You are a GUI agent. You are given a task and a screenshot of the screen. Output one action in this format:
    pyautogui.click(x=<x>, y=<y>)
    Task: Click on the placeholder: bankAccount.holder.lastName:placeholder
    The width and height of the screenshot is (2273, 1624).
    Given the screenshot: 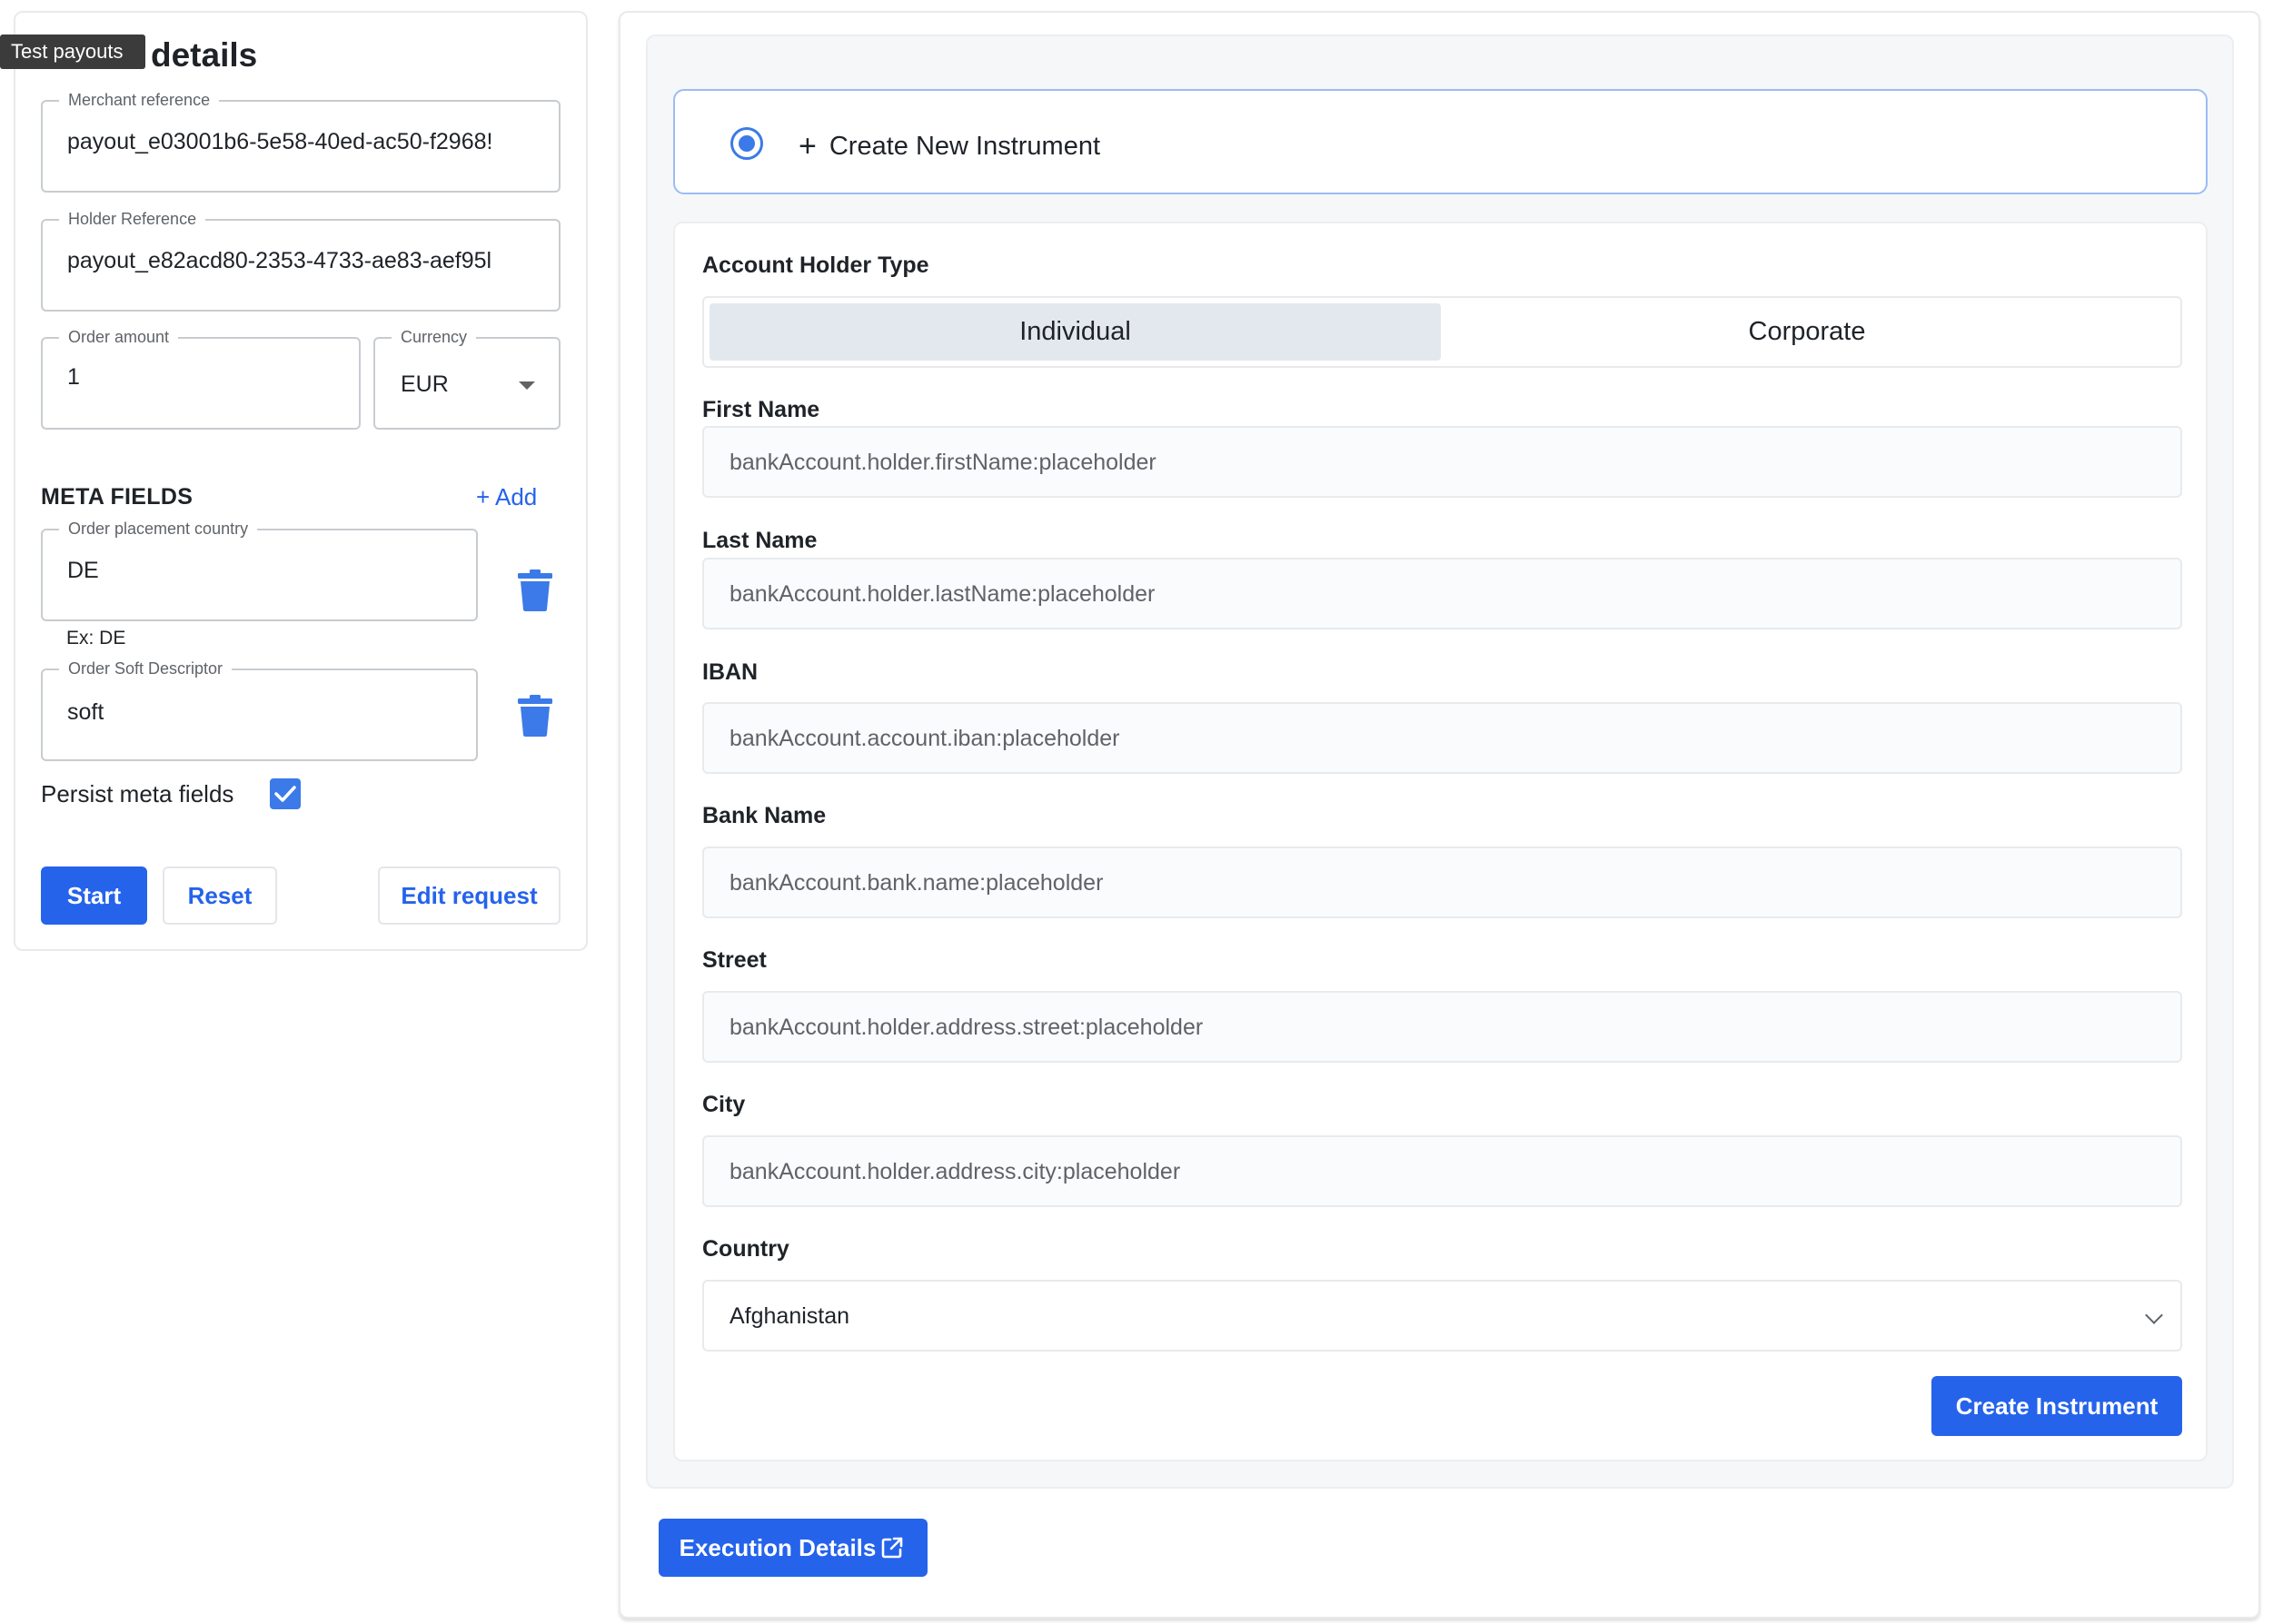 What is the action you would take?
    pyautogui.click(x=943, y=594)
    